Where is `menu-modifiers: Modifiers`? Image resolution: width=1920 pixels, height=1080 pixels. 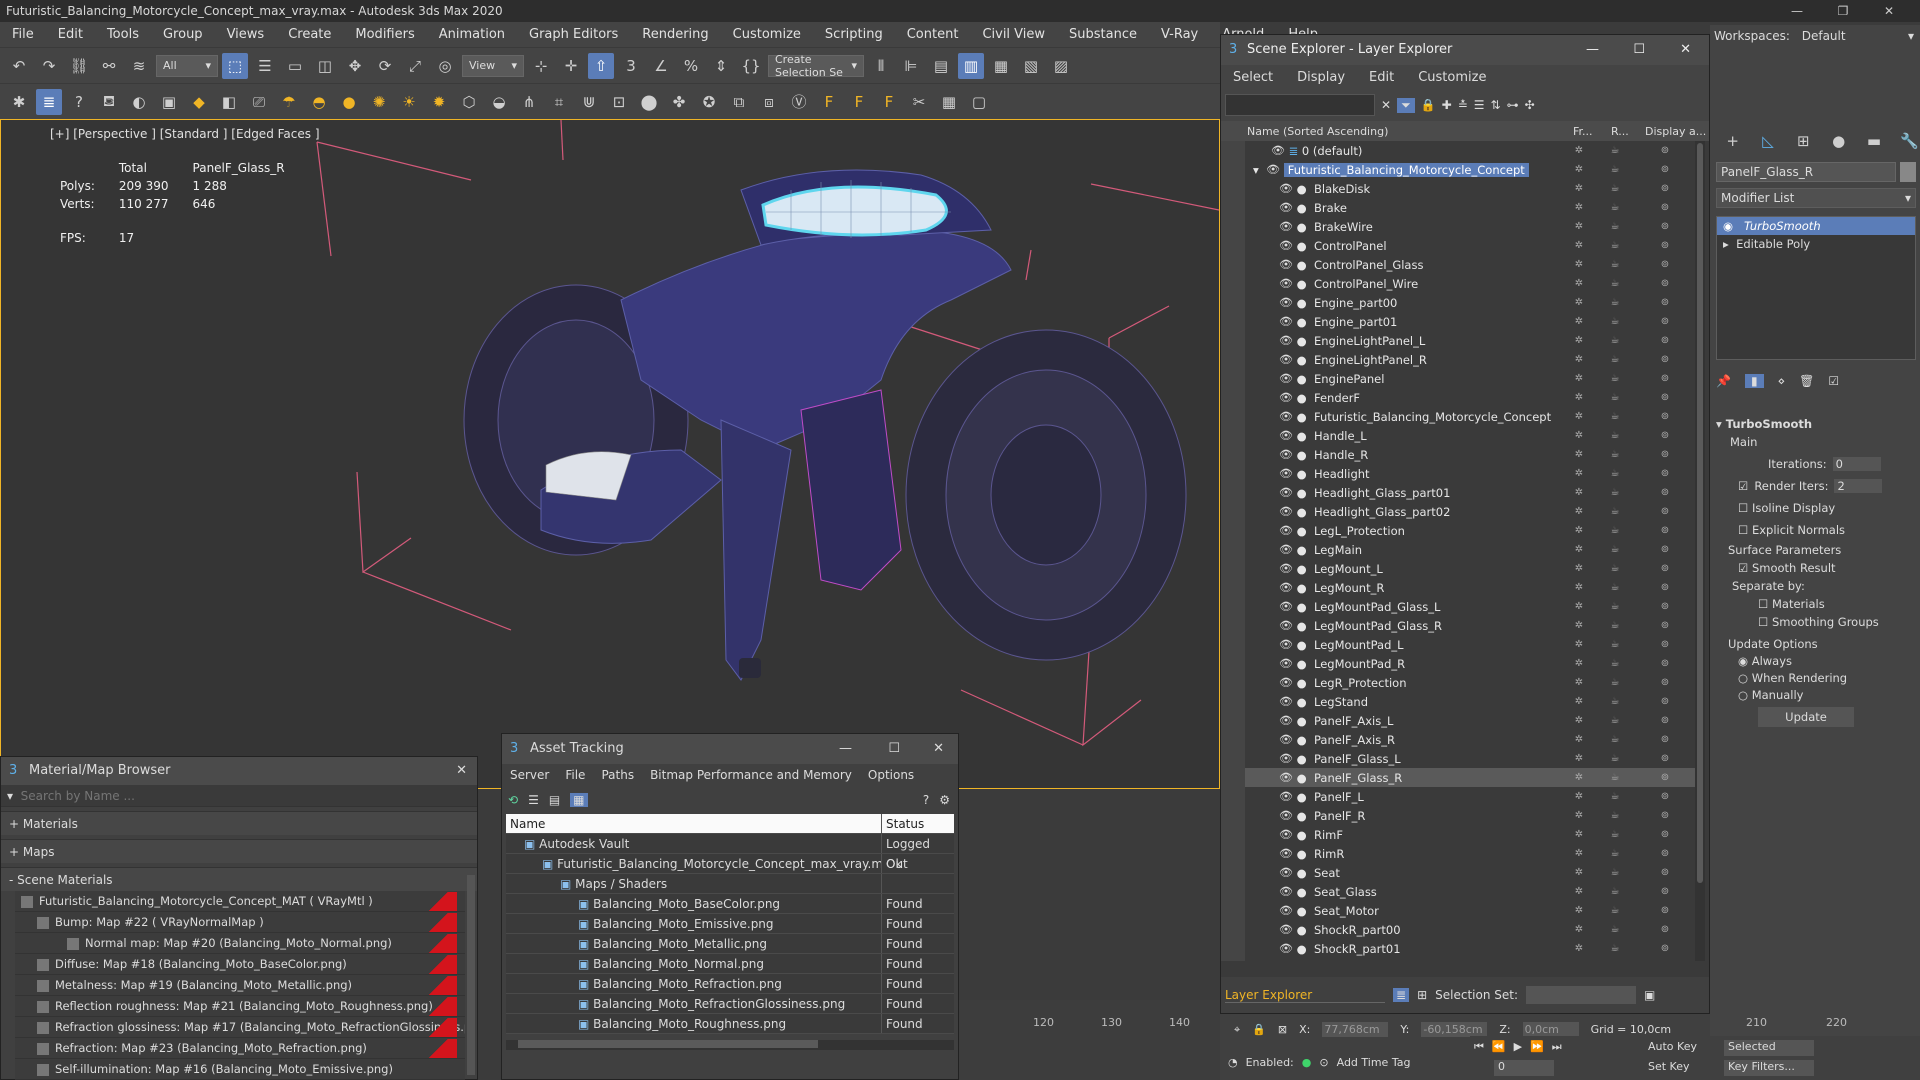 menu-modifiers: Modifiers is located at coordinates (384, 34).